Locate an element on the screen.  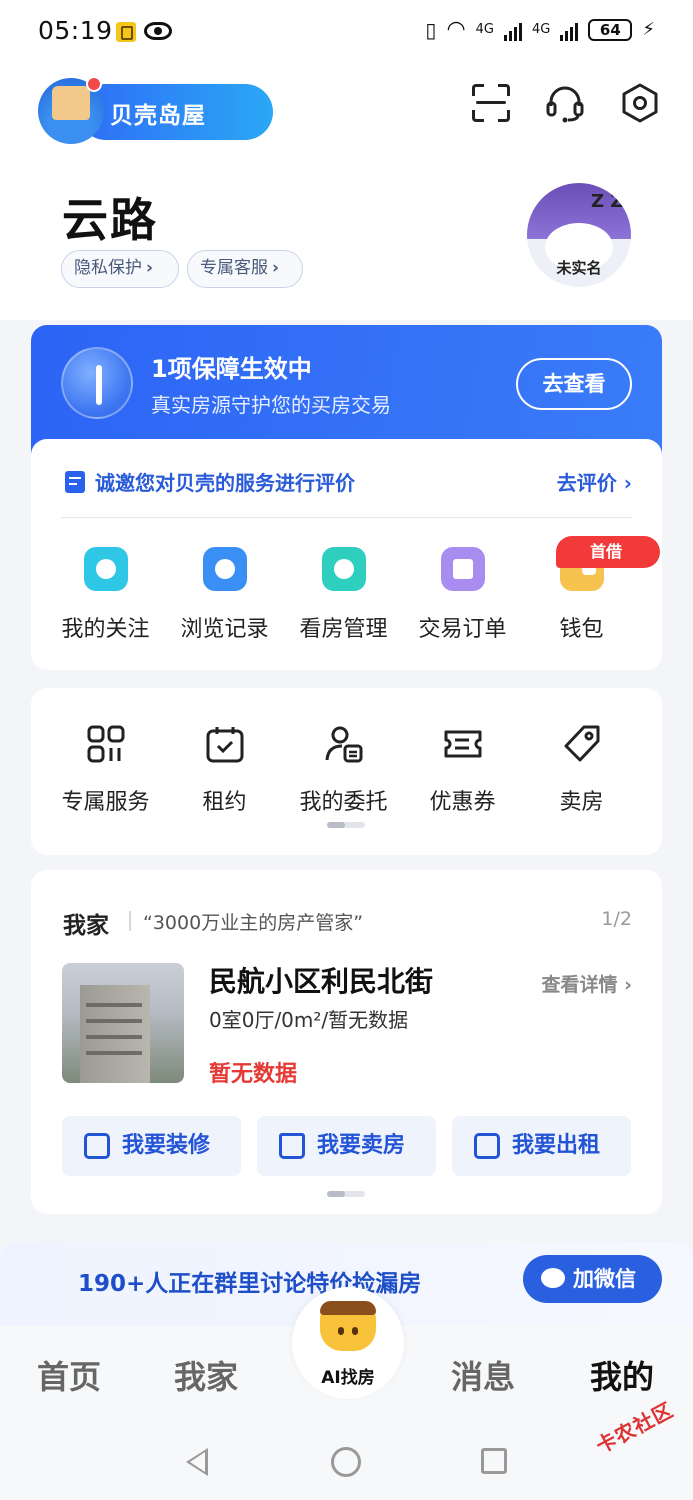
evaluation-prompt: 诚邀您对贝壳的服务进行评价 is located at coordinates (225, 481).